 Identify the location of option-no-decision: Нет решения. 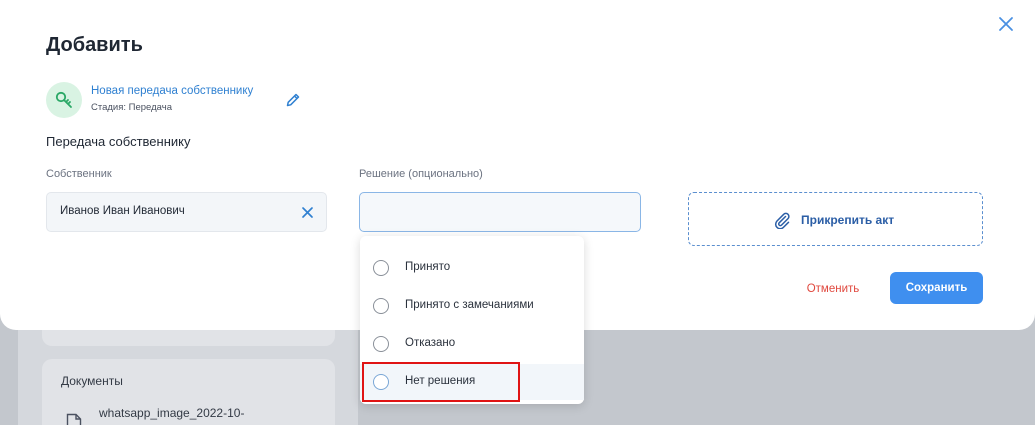
(472, 382).